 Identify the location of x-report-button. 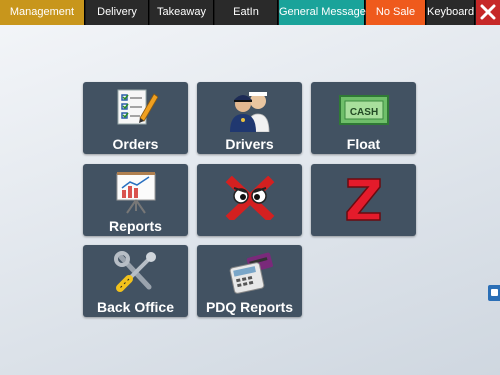
(249, 200).